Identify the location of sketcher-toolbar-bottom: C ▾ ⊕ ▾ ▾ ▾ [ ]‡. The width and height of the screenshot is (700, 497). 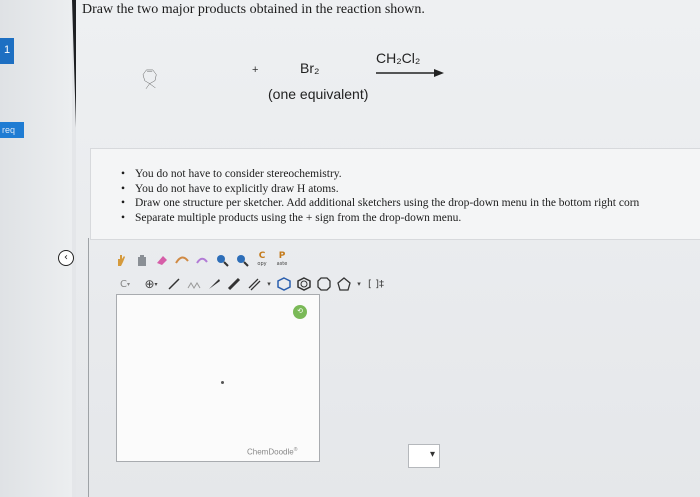
(250, 284).